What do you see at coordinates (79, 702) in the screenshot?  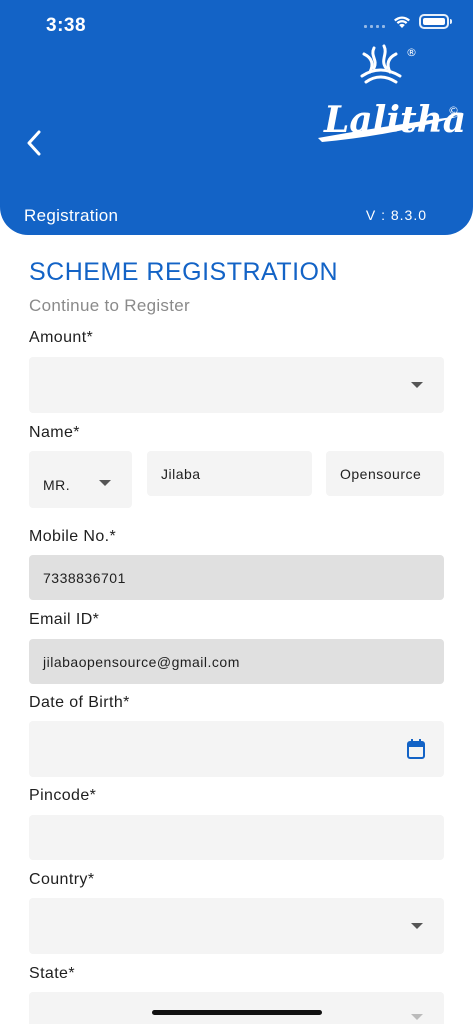 I see `dob-label: Date of Birth*` at bounding box center [79, 702].